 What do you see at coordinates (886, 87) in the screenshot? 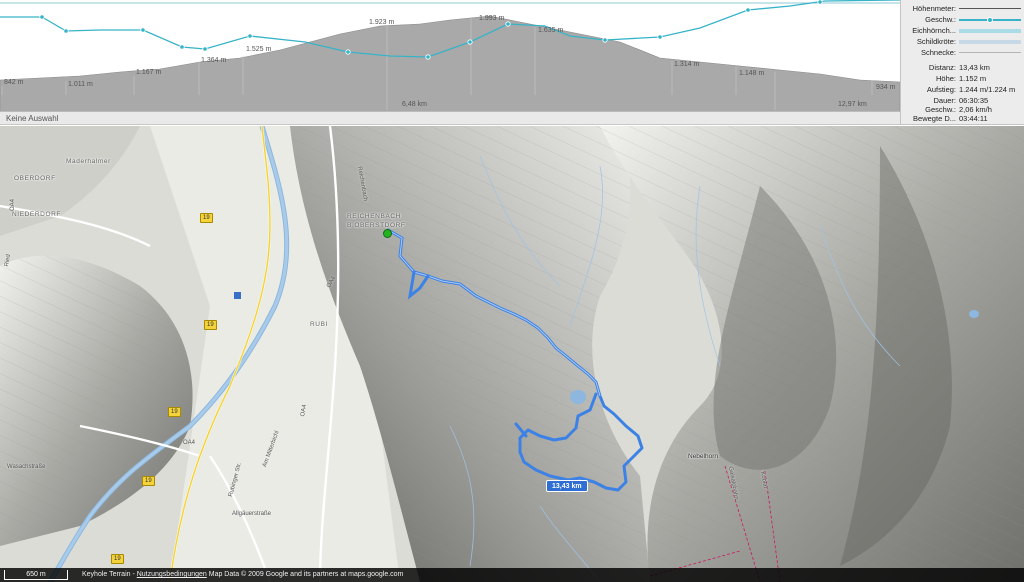
I see `elev-label: 934 m` at bounding box center [886, 87].